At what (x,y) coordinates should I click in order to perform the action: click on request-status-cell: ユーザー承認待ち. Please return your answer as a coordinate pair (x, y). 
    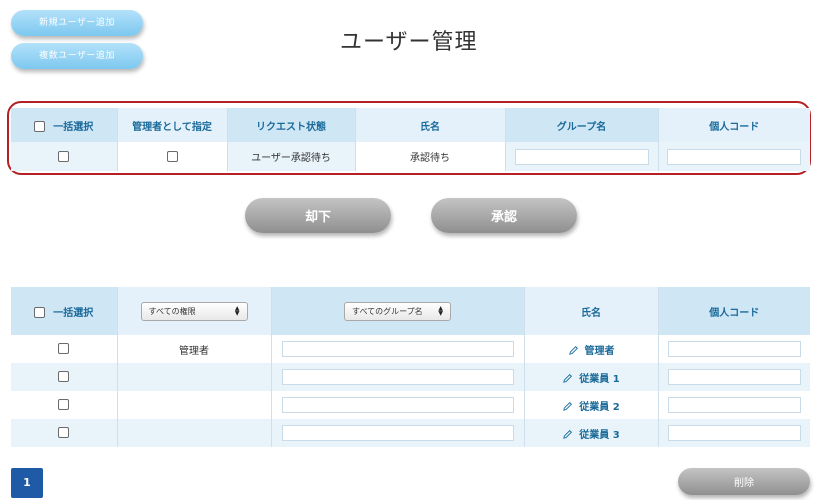
    Looking at the image, I should click on (291, 156).